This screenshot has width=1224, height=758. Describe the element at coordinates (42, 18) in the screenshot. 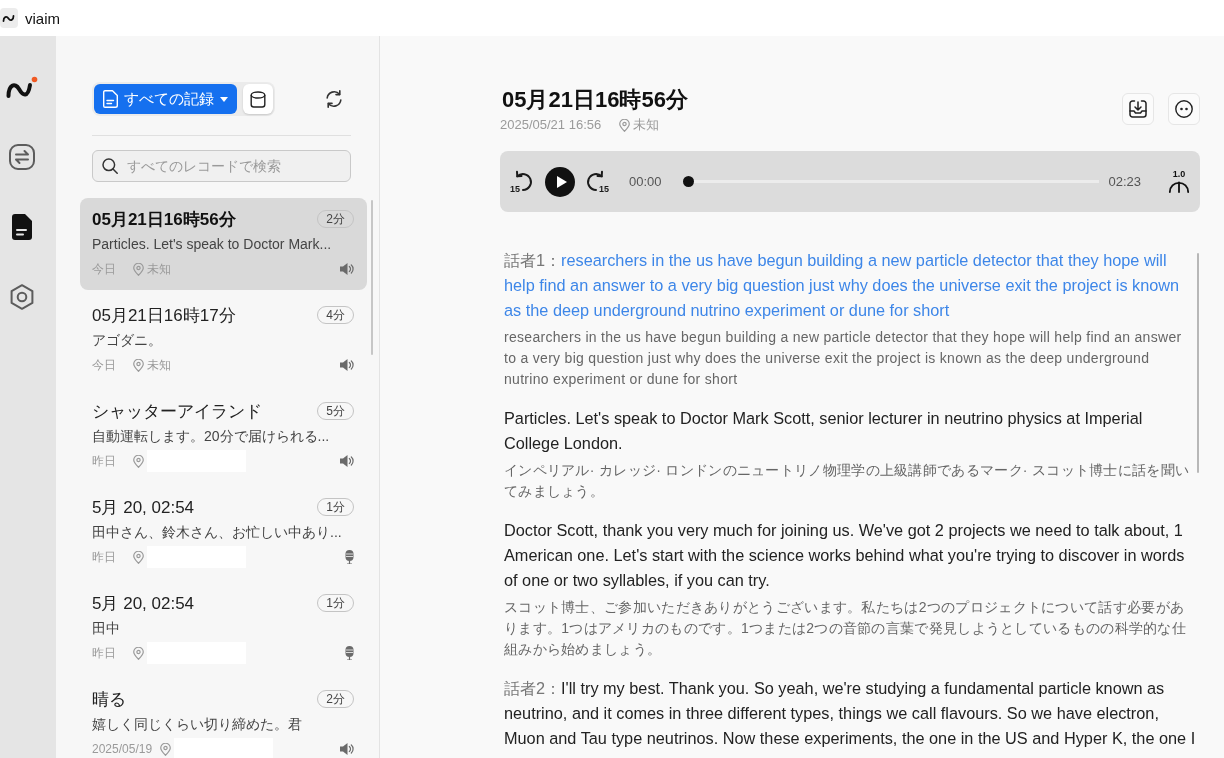

I see `app-title: viaim` at that location.